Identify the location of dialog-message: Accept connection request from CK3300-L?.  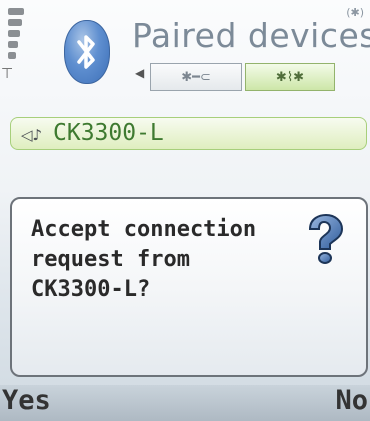
(144, 259).